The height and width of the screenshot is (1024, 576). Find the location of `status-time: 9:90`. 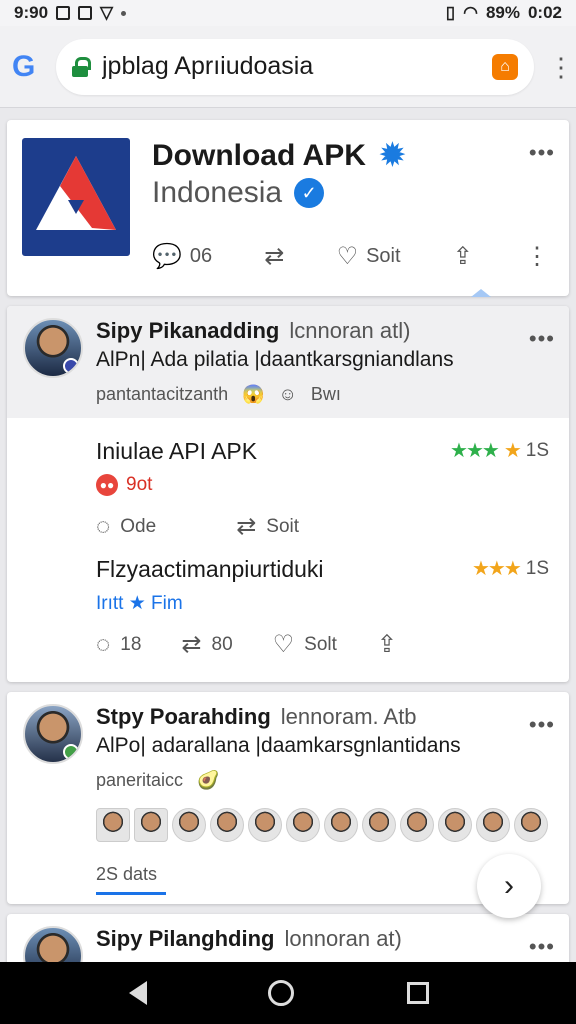

status-time: 9:90 is located at coordinates (31, 12).